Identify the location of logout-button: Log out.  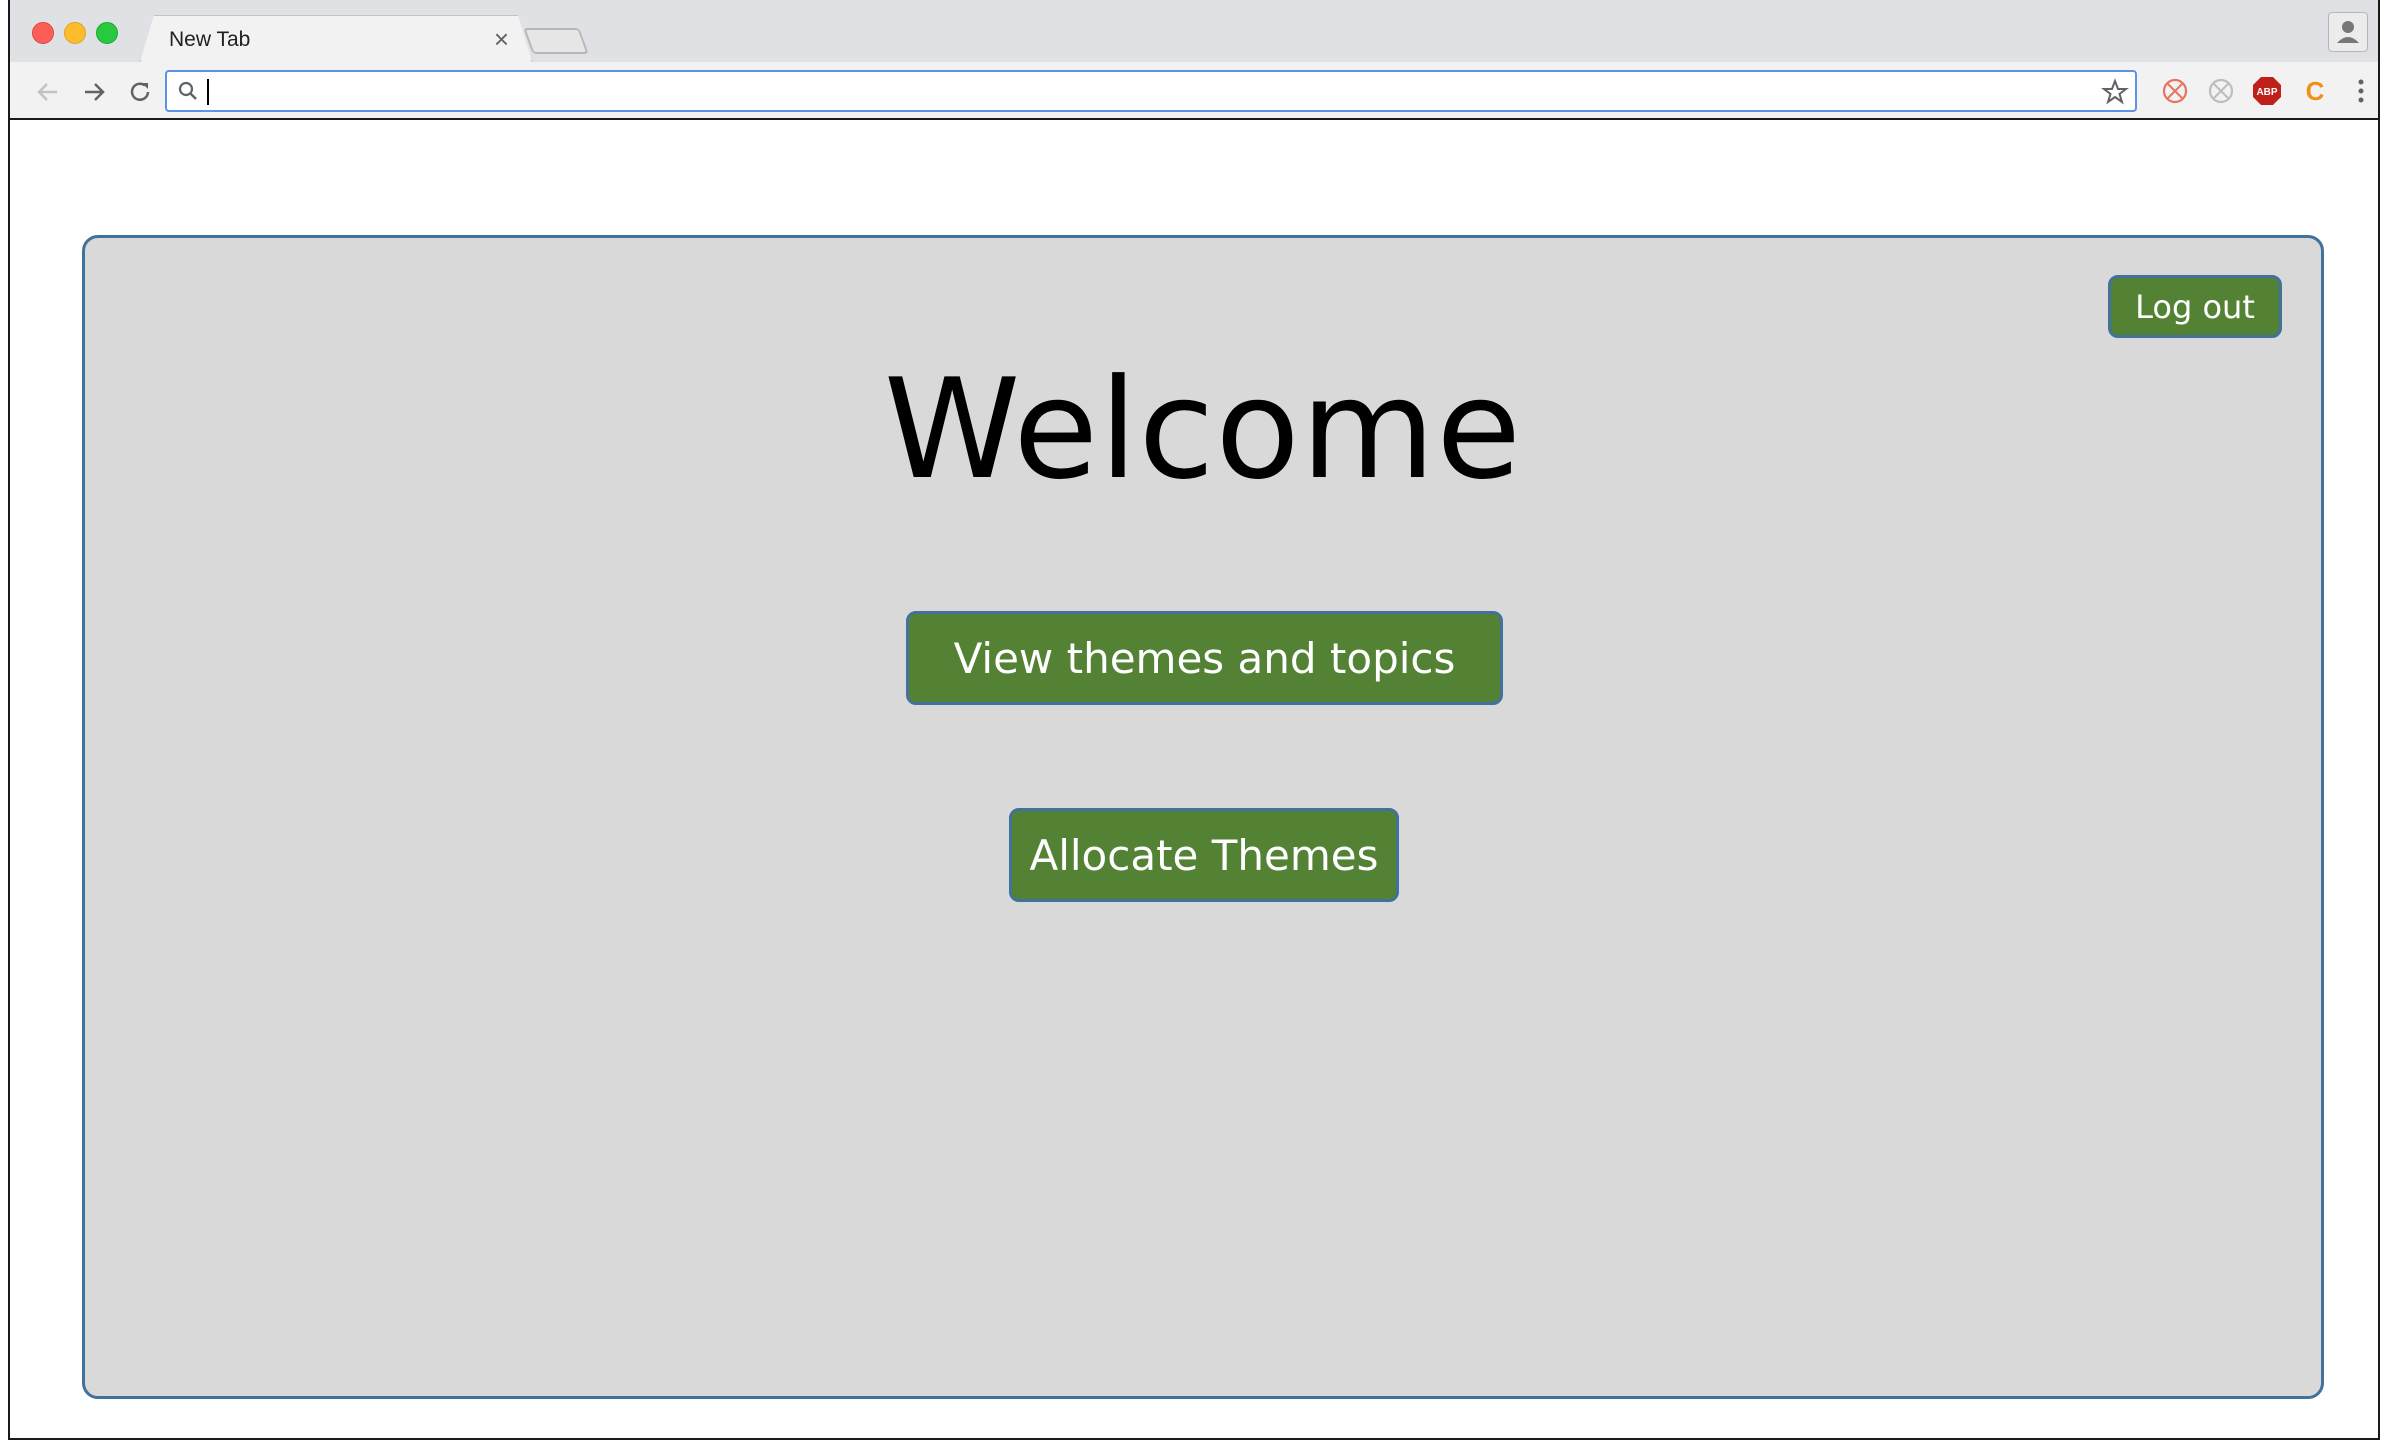
(2195, 306).